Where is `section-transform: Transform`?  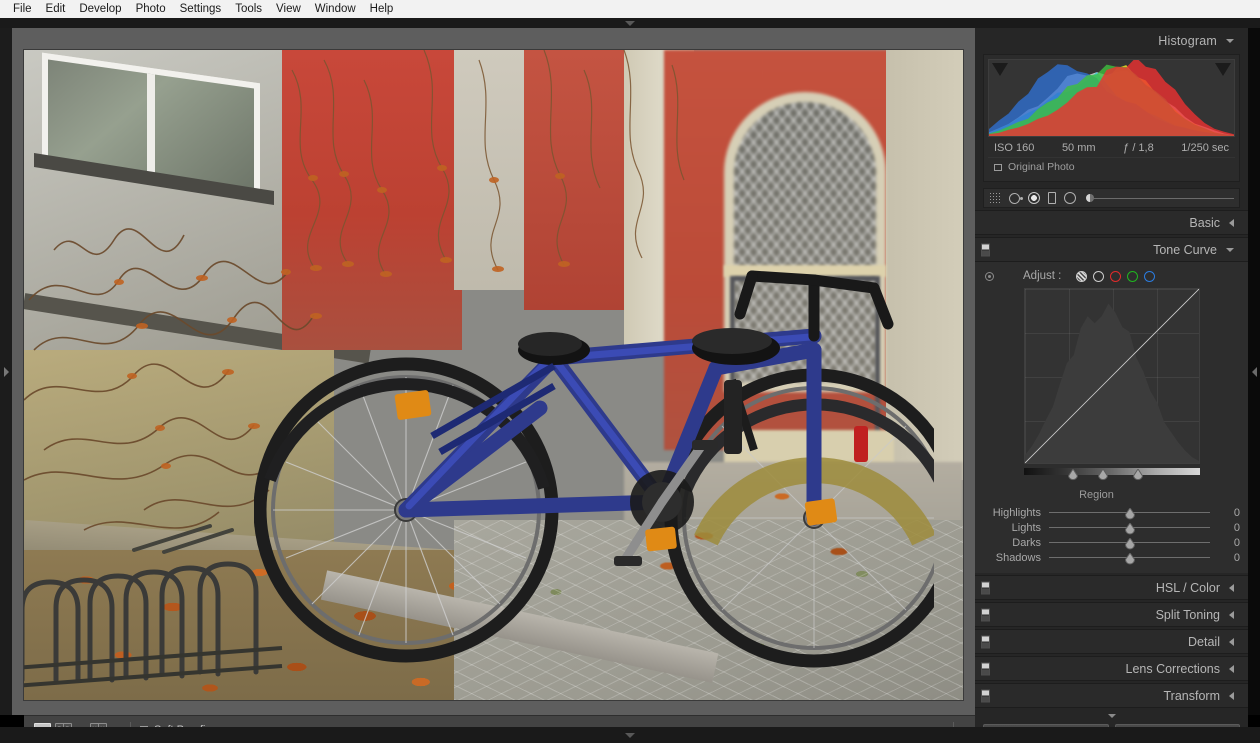 section-transform: Transform is located at coordinates (1111, 695).